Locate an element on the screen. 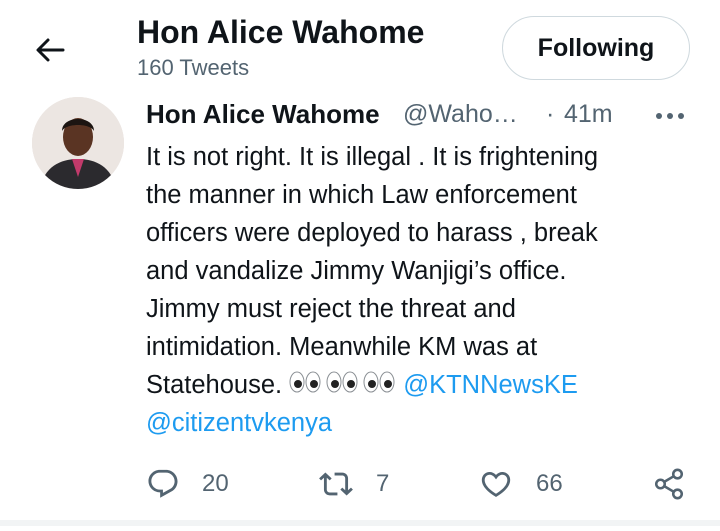 The height and width of the screenshot is (531, 720). back-button is located at coordinates (50, 50).